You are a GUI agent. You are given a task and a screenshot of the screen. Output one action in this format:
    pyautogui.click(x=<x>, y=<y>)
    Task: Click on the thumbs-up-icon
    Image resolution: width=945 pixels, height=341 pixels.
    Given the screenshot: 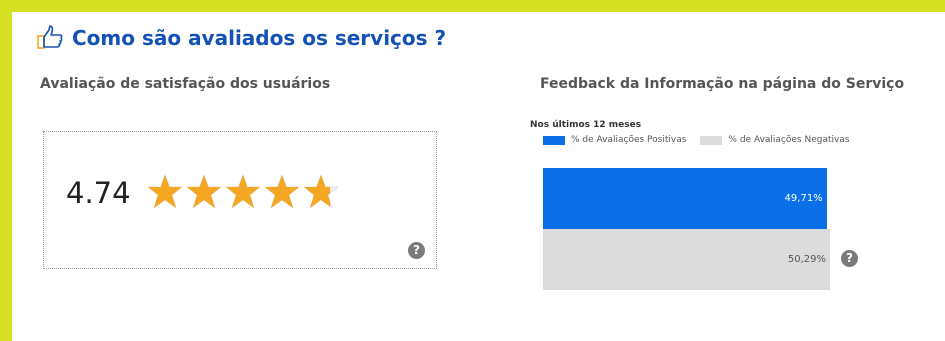 What is the action you would take?
    pyautogui.click(x=51, y=38)
    